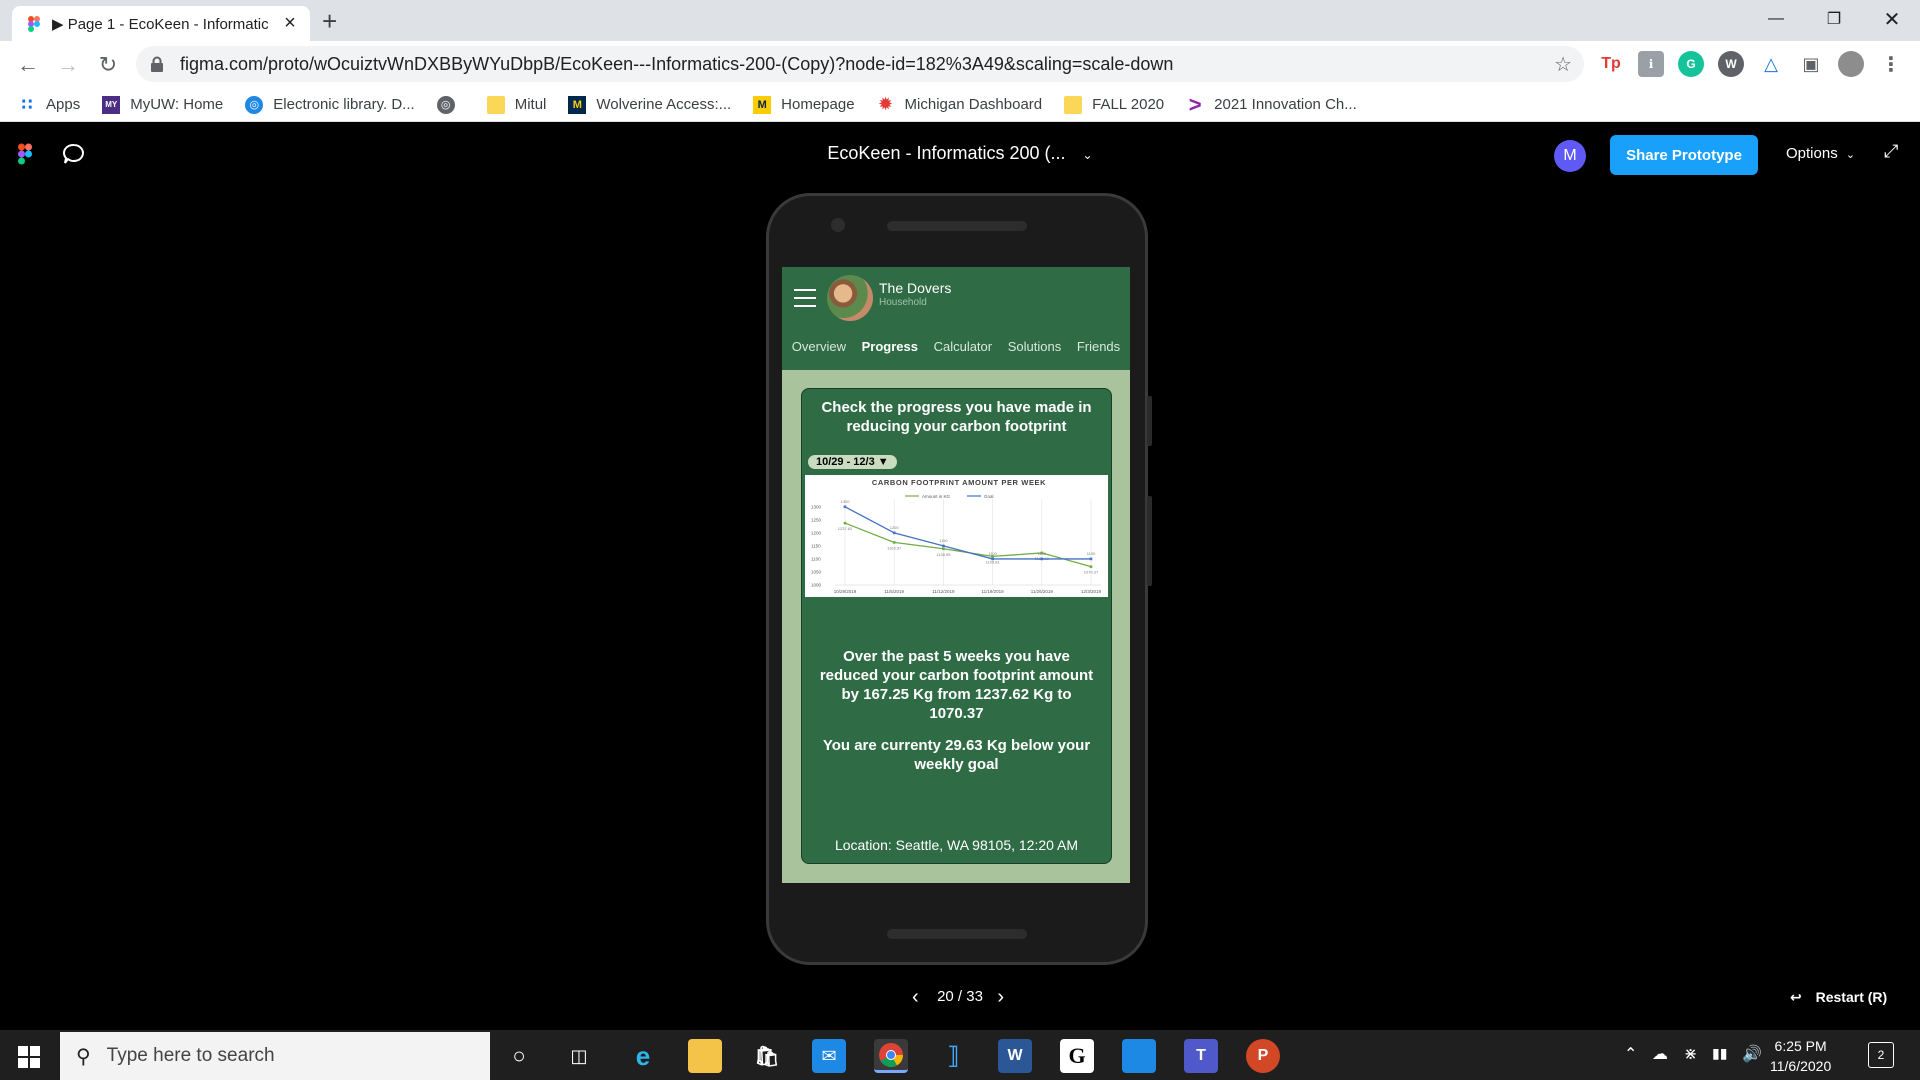  What do you see at coordinates (1719, 1053) in the screenshot?
I see `battery-icon: ▮▮` at bounding box center [1719, 1053].